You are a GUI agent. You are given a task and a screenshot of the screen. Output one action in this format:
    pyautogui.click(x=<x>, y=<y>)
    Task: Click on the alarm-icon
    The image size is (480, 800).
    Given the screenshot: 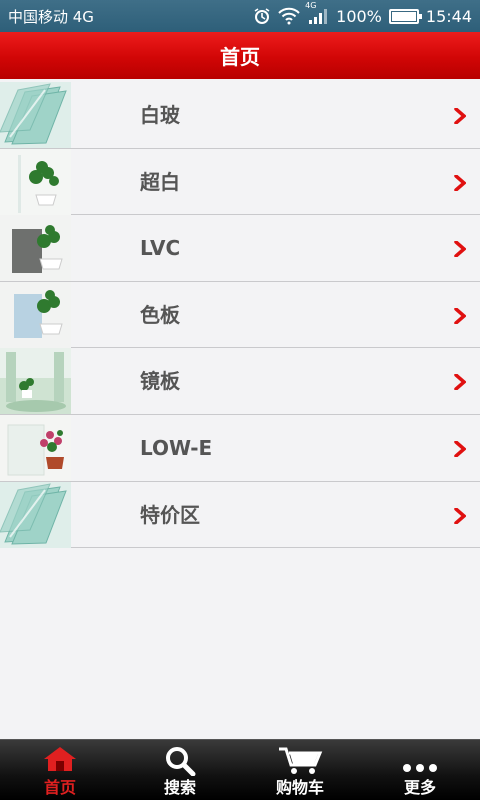 What is the action you would take?
    pyautogui.click(x=262, y=16)
    